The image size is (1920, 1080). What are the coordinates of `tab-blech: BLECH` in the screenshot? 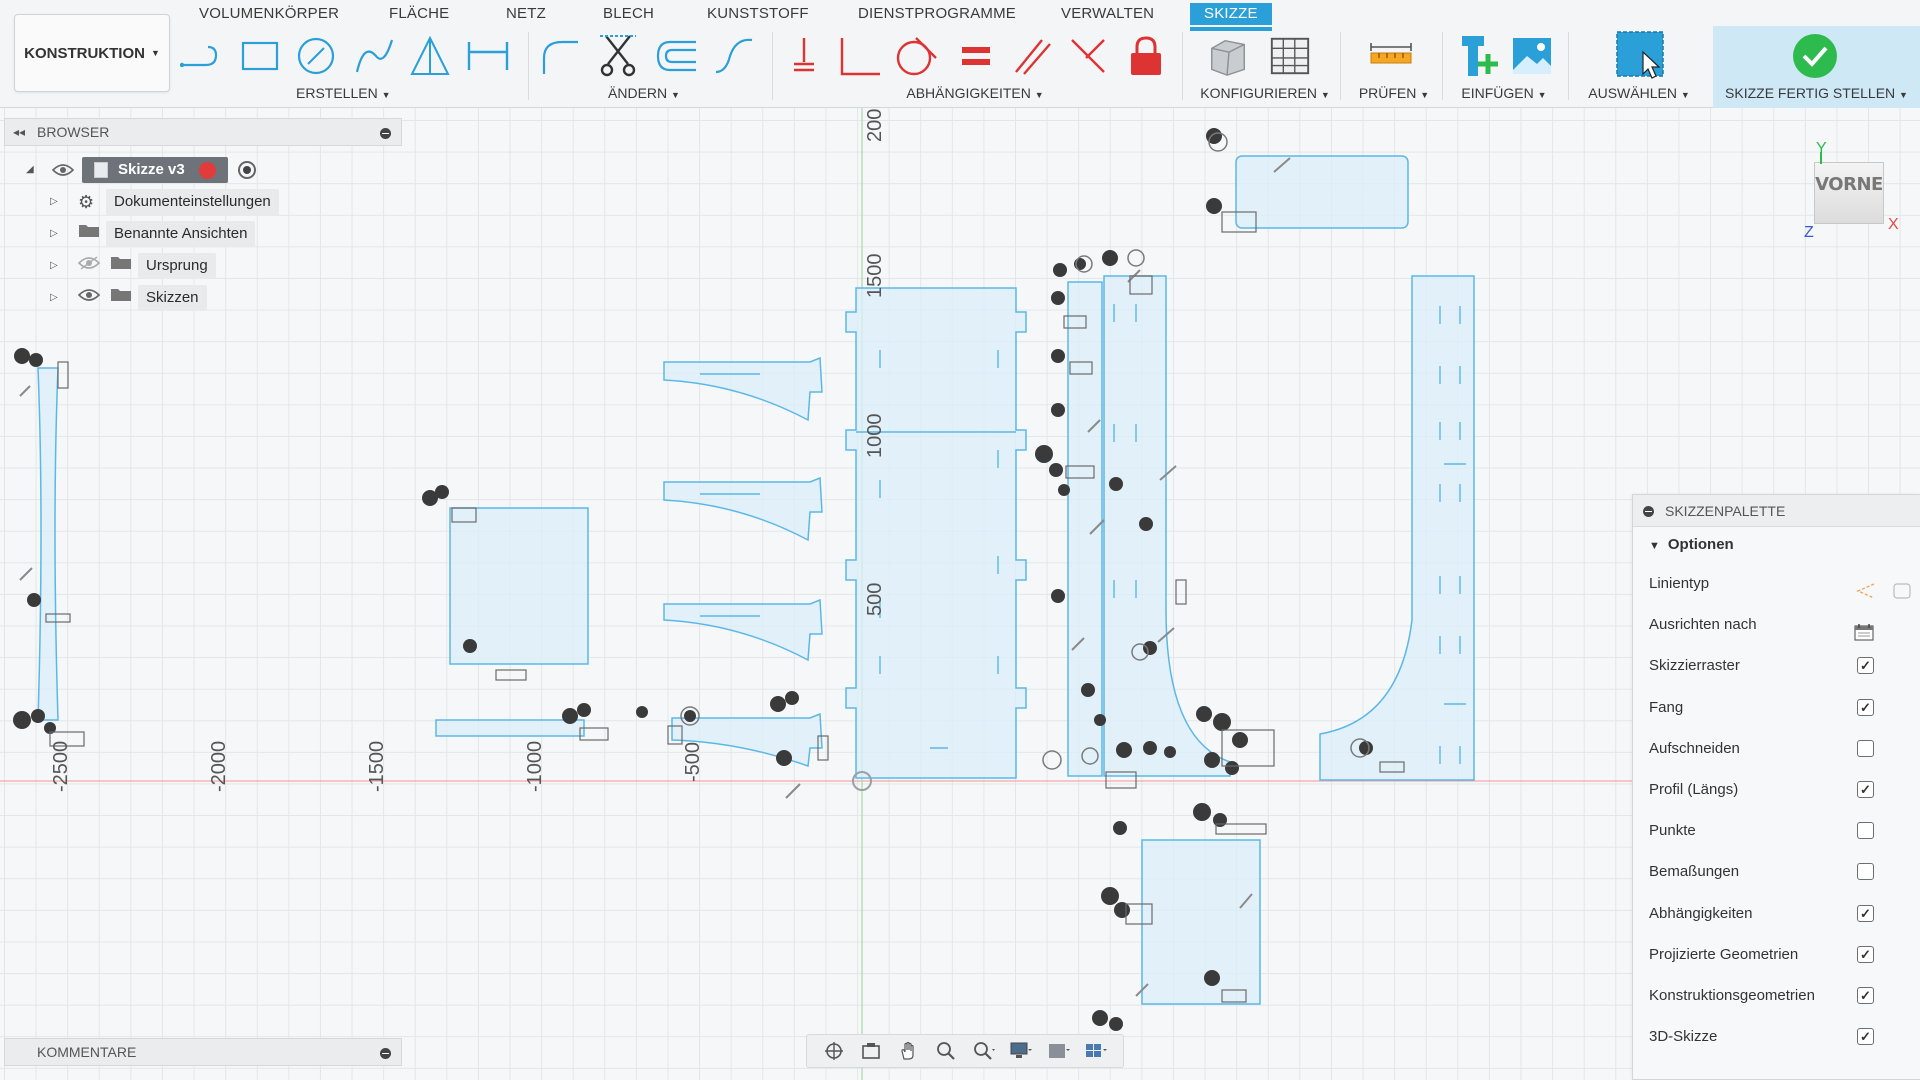 It's located at (628, 14).